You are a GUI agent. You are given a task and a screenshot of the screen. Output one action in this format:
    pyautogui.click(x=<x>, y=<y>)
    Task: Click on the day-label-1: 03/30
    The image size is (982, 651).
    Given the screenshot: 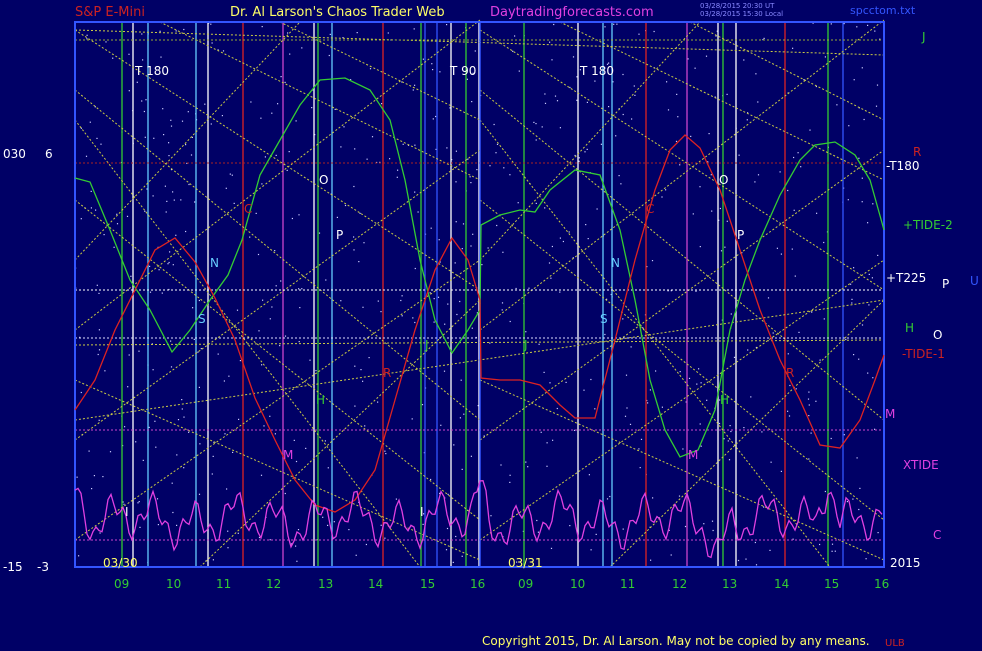 What is the action you would take?
    pyautogui.click(x=120, y=563)
    